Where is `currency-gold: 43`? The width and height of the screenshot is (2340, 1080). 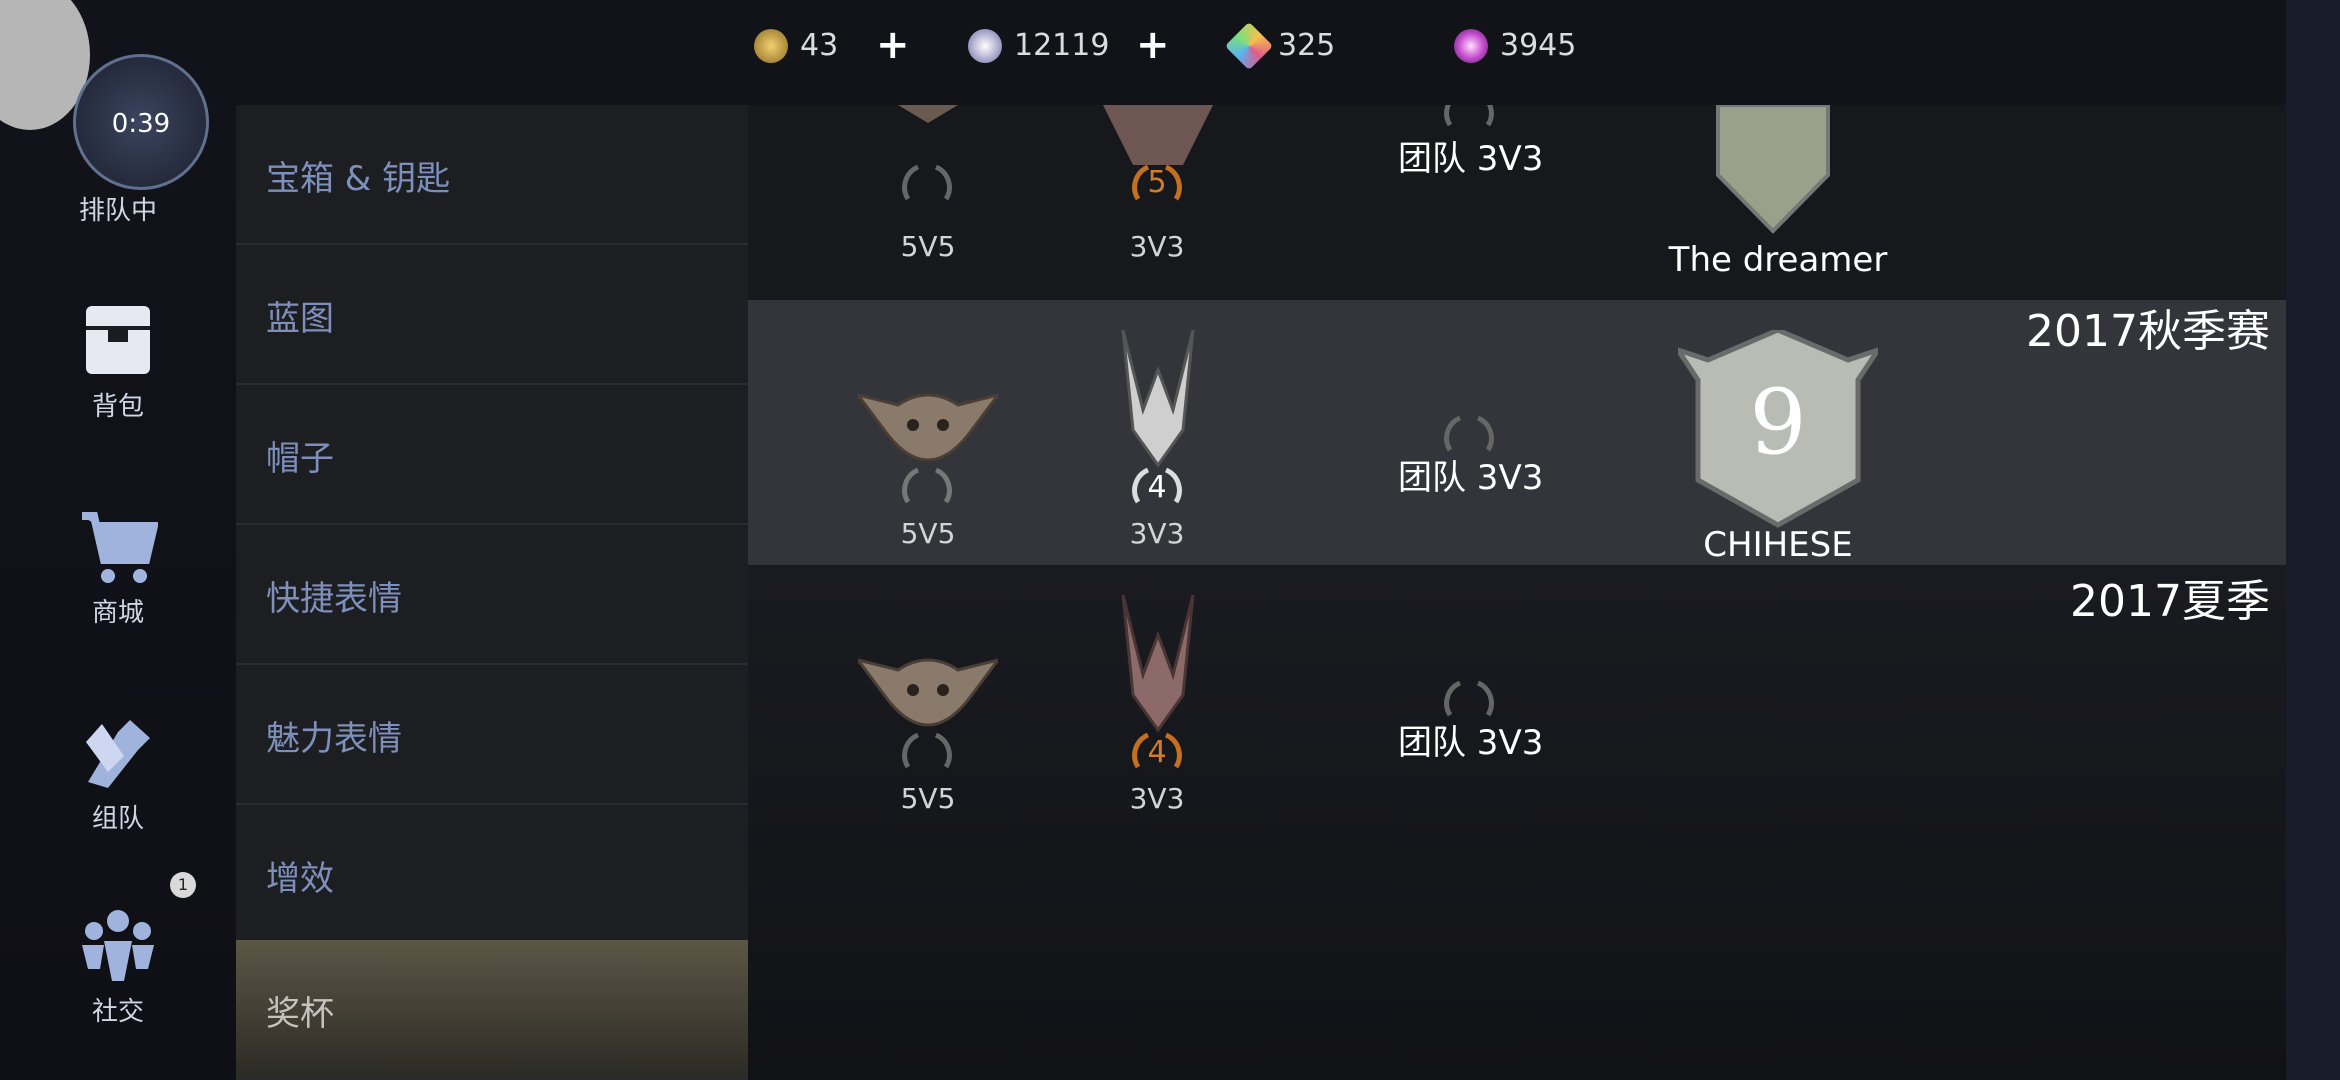
currency-gold: 43 is located at coordinates (796, 45).